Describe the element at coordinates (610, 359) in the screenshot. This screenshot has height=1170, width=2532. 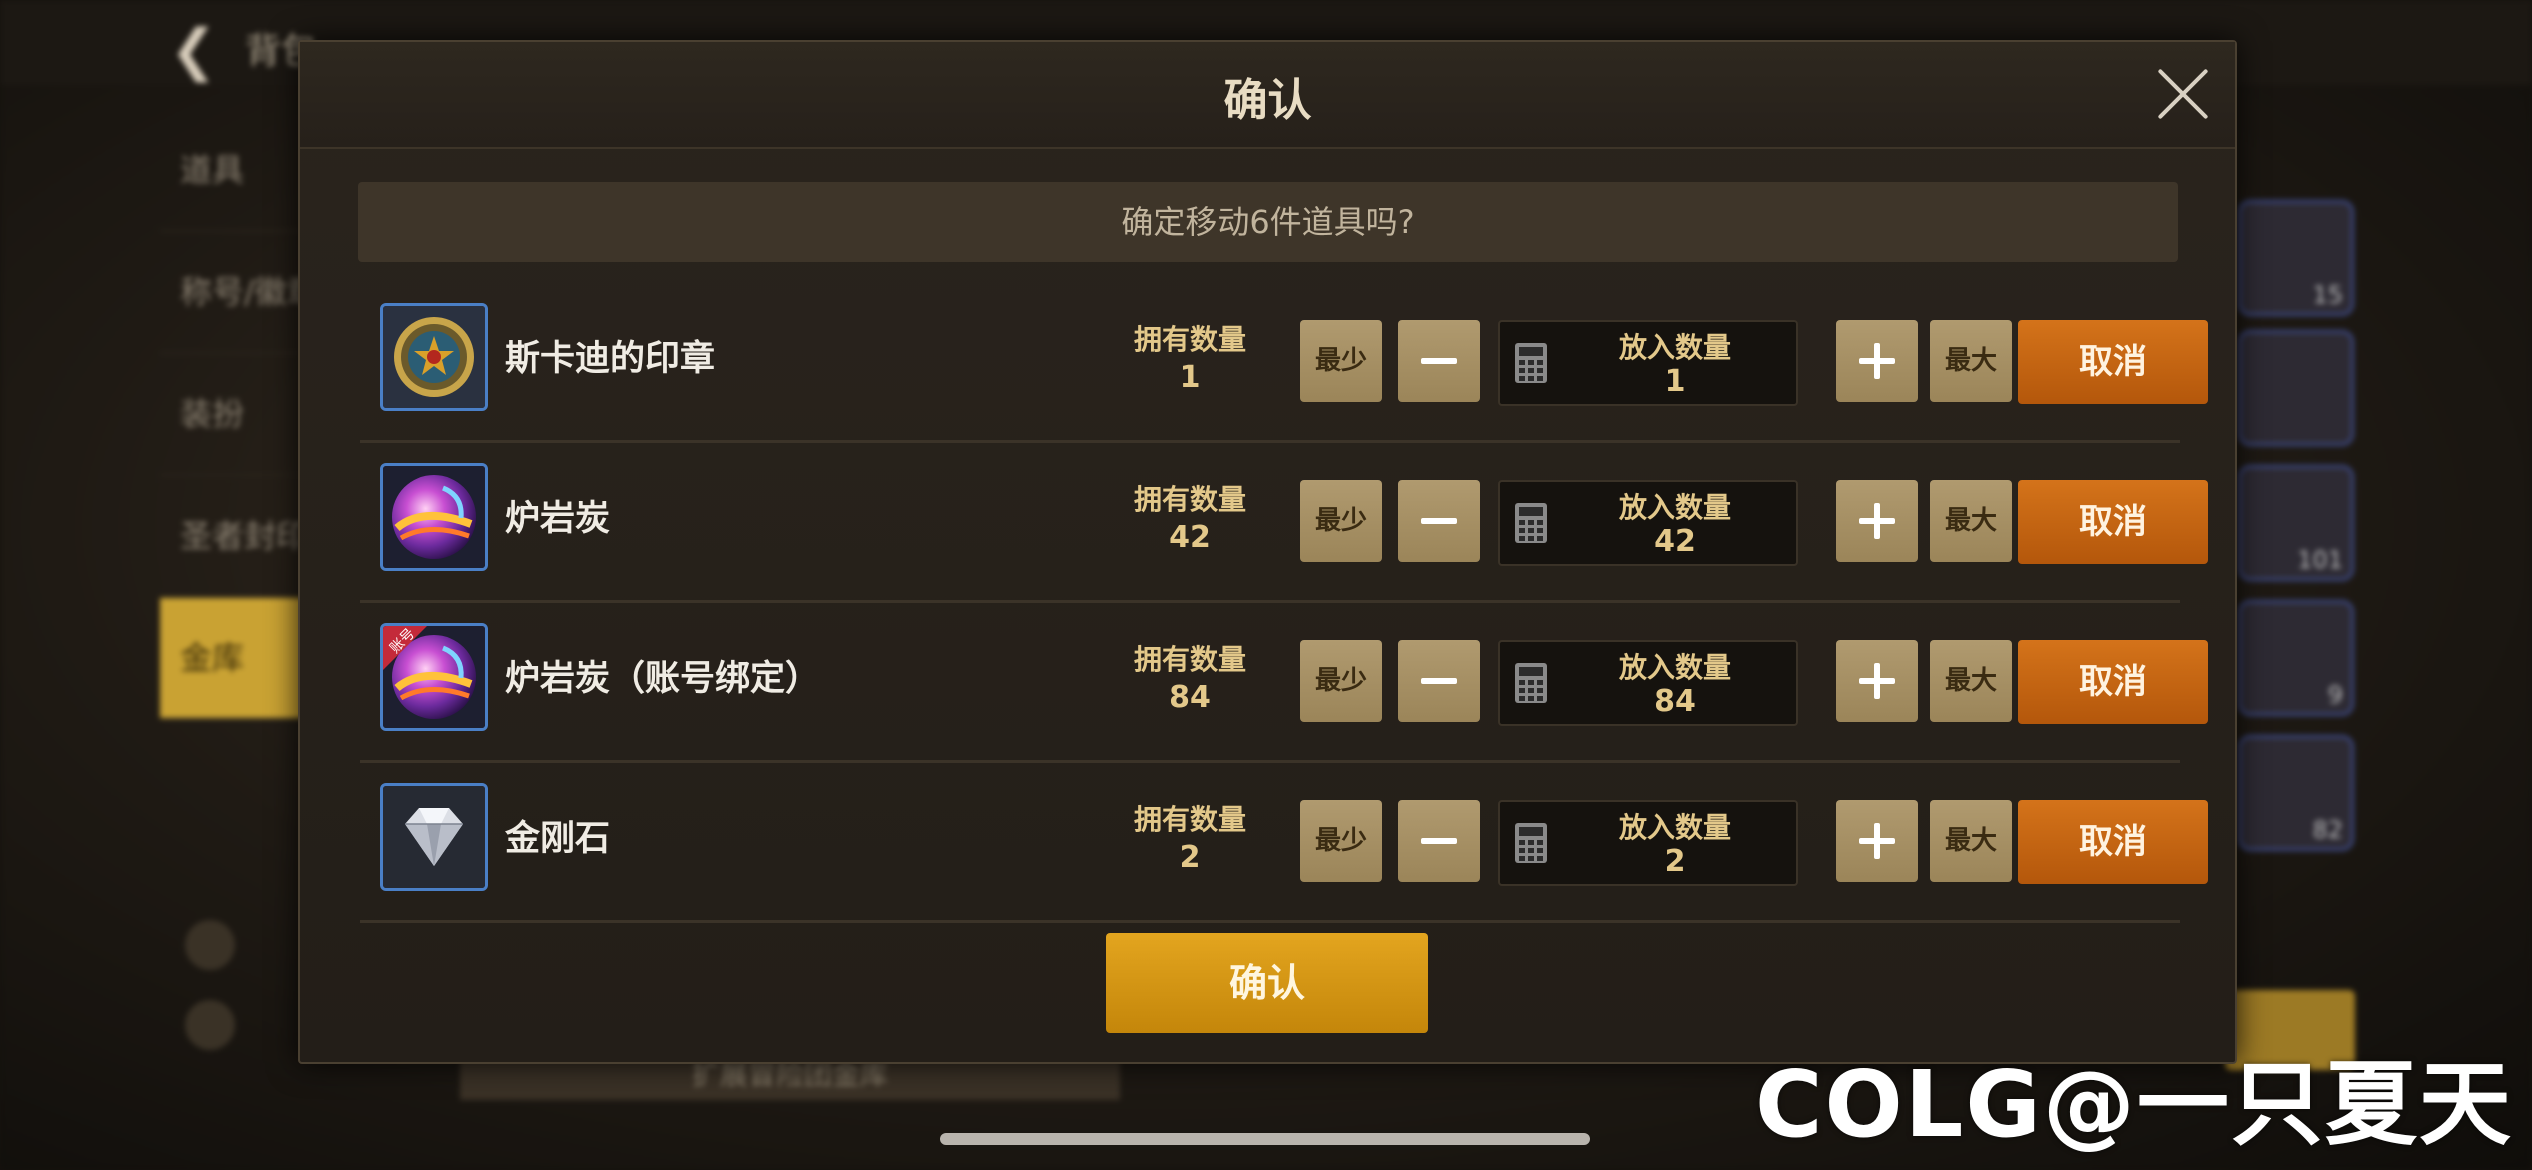
I see `item-name: 斯卡迪的印章` at that location.